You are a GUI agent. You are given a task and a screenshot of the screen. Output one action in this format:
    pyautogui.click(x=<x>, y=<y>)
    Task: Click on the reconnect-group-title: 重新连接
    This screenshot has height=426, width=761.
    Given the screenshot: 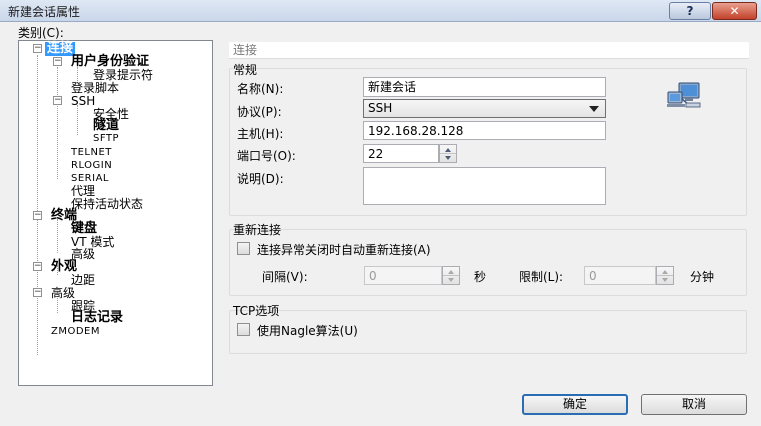 What is the action you would take?
    pyautogui.click(x=257, y=230)
    